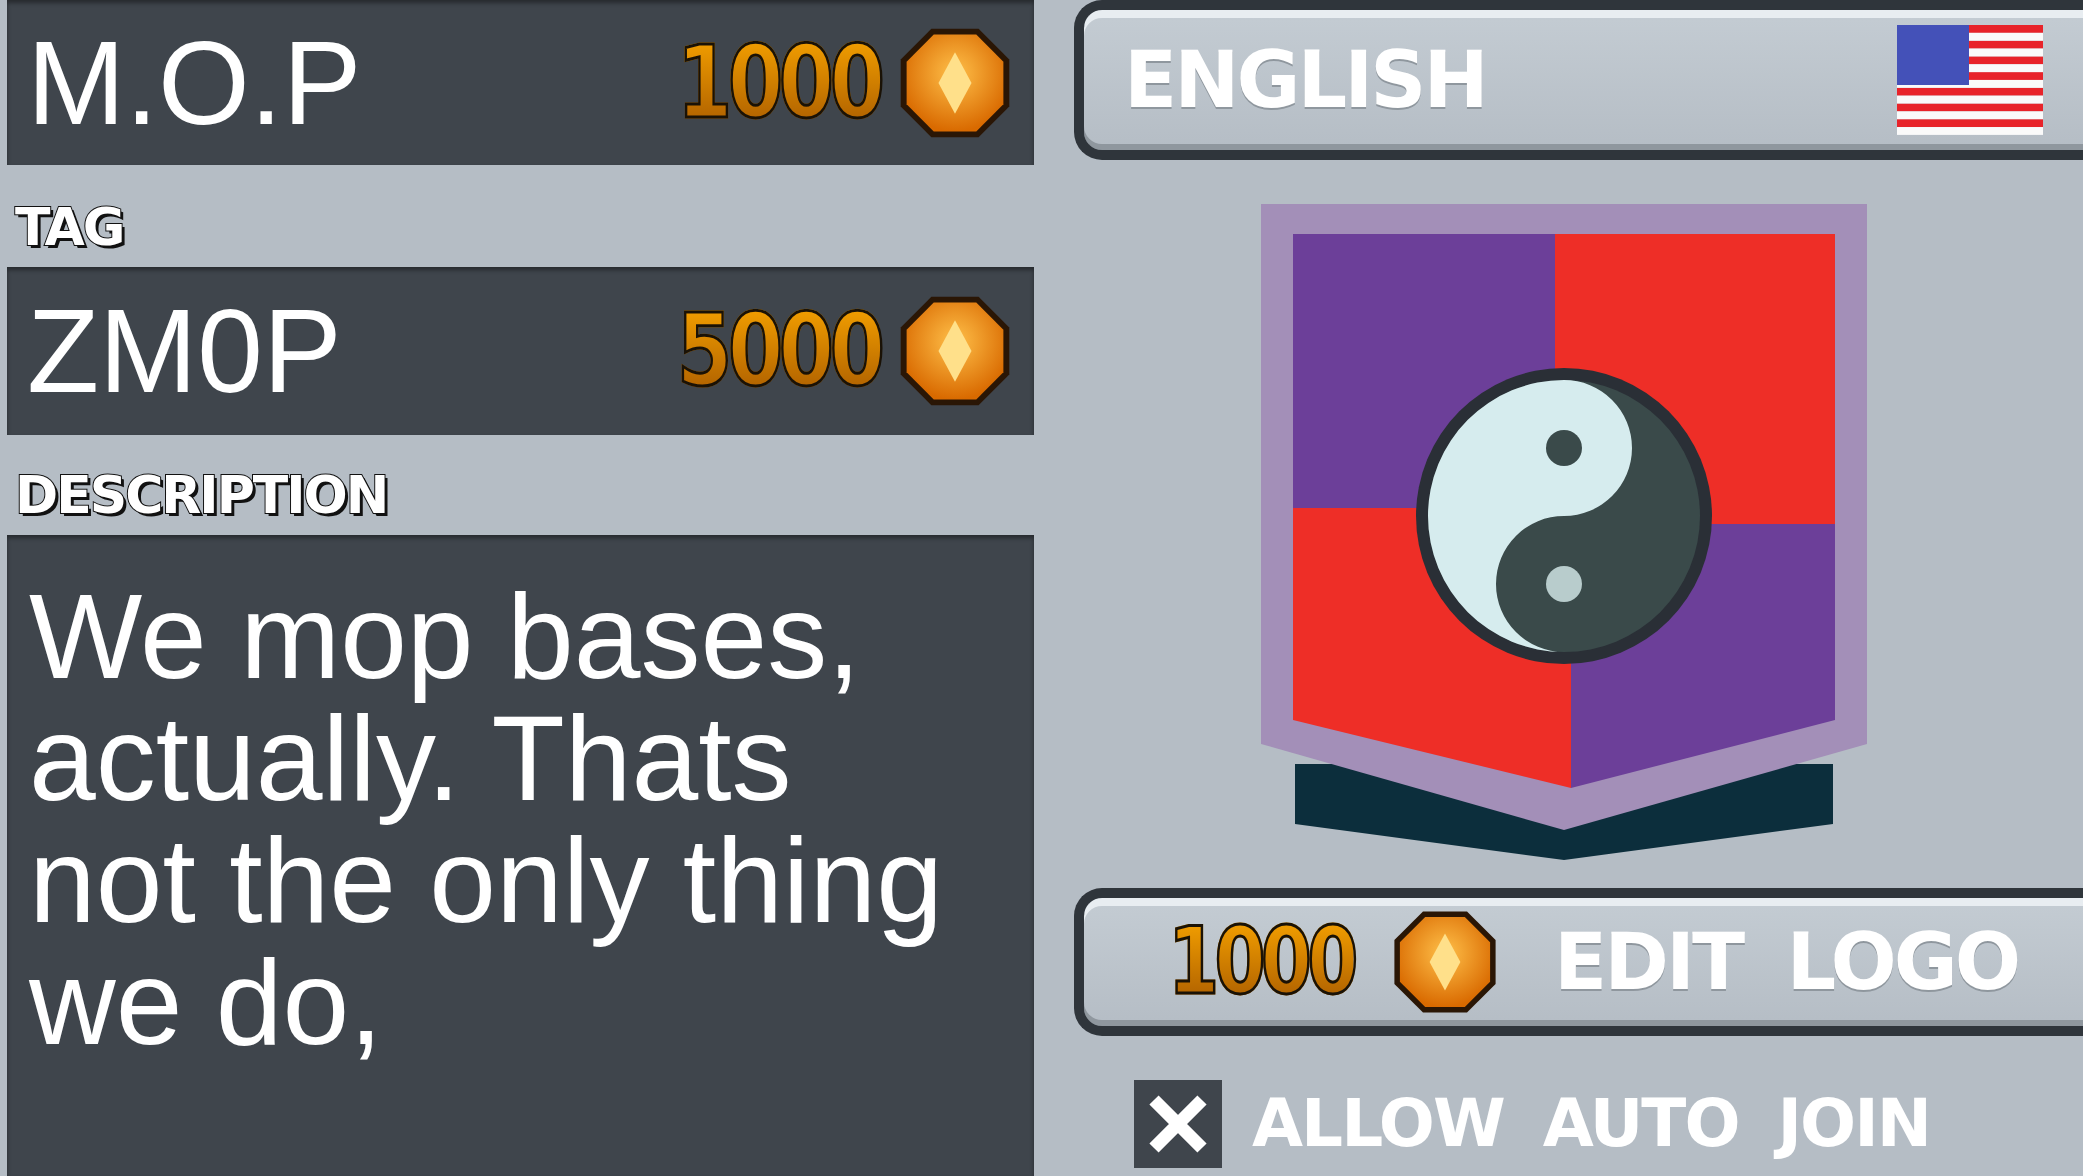 This screenshot has width=2083, height=1176. Describe the element at coordinates (1591, 1124) in the screenshot. I see `auto-join-label: ALLOW AUTO JOIN` at that location.